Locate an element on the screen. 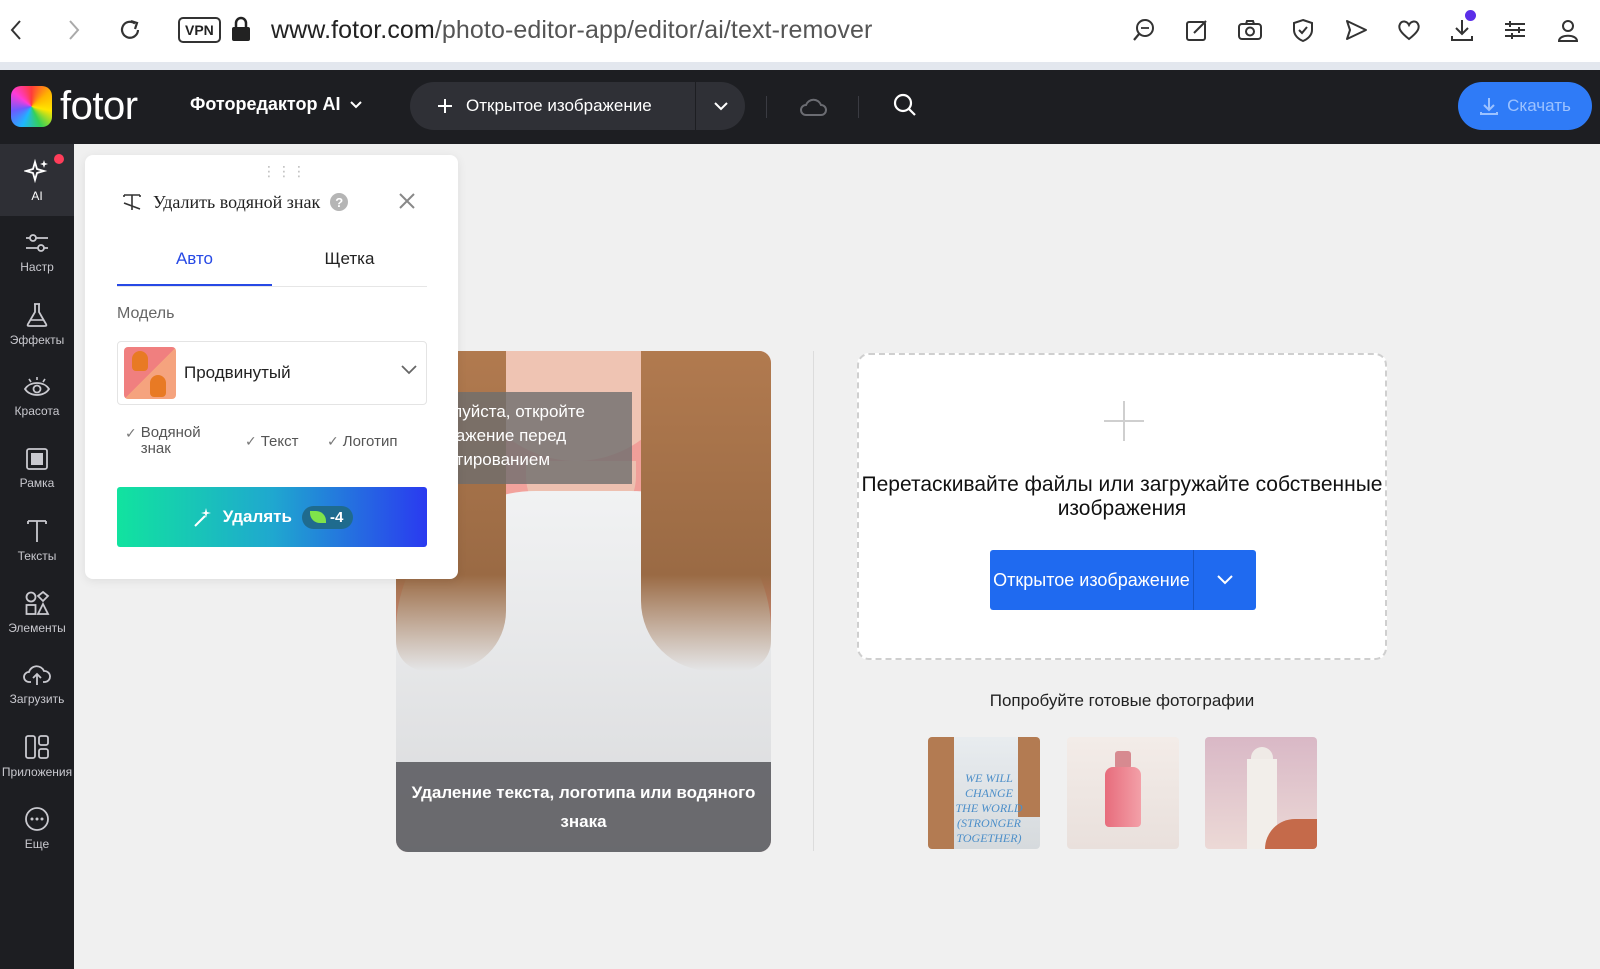 Image resolution: width=1600 pixels, height=969 pixels. sample-hair-right is located at coordinates (706, 511).